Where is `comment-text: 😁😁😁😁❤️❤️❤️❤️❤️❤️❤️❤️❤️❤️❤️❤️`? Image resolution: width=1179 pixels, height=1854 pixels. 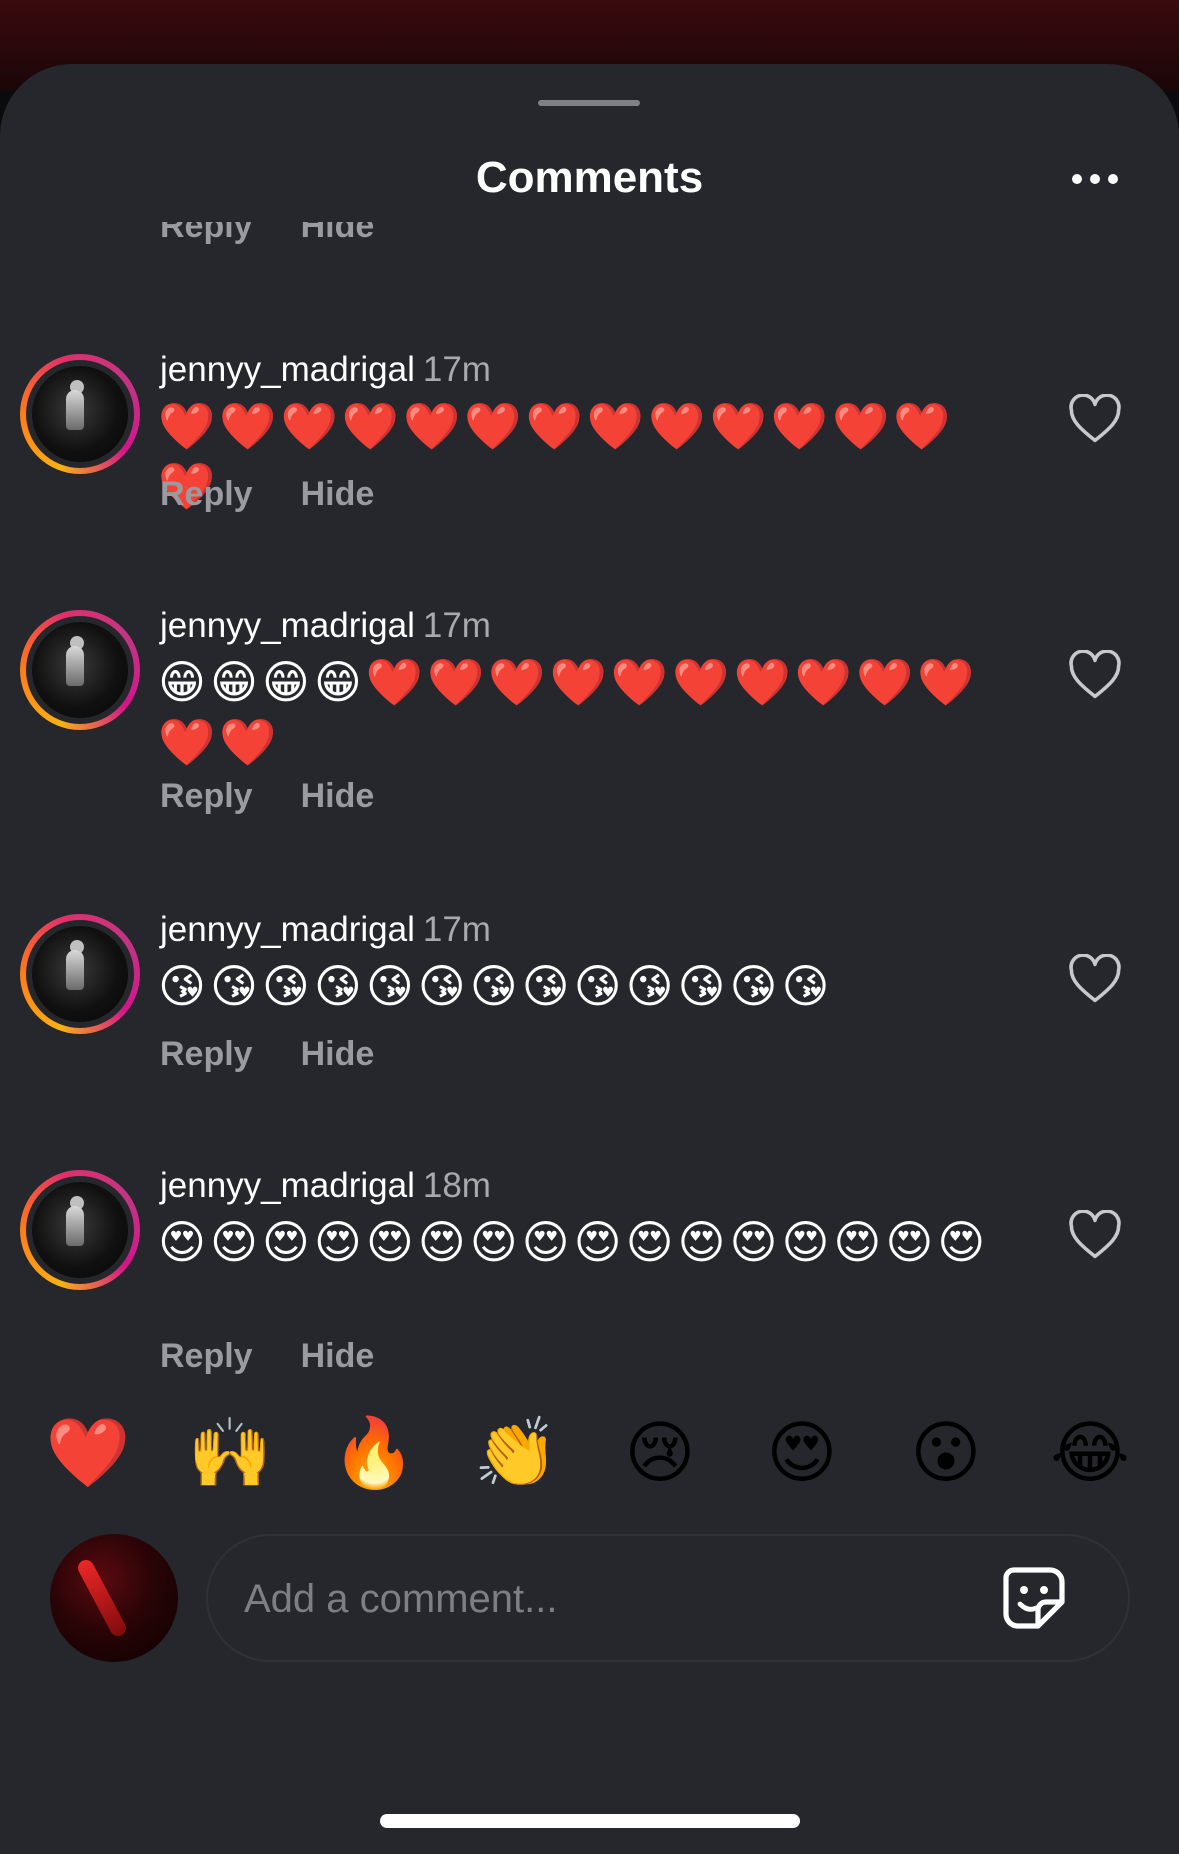 comment-text: 😁😁😁😁❤️❤️❤️❤️❤️❤️❤️❤️❤️❤️❤️❤️ is located at coordinates (568, 712).